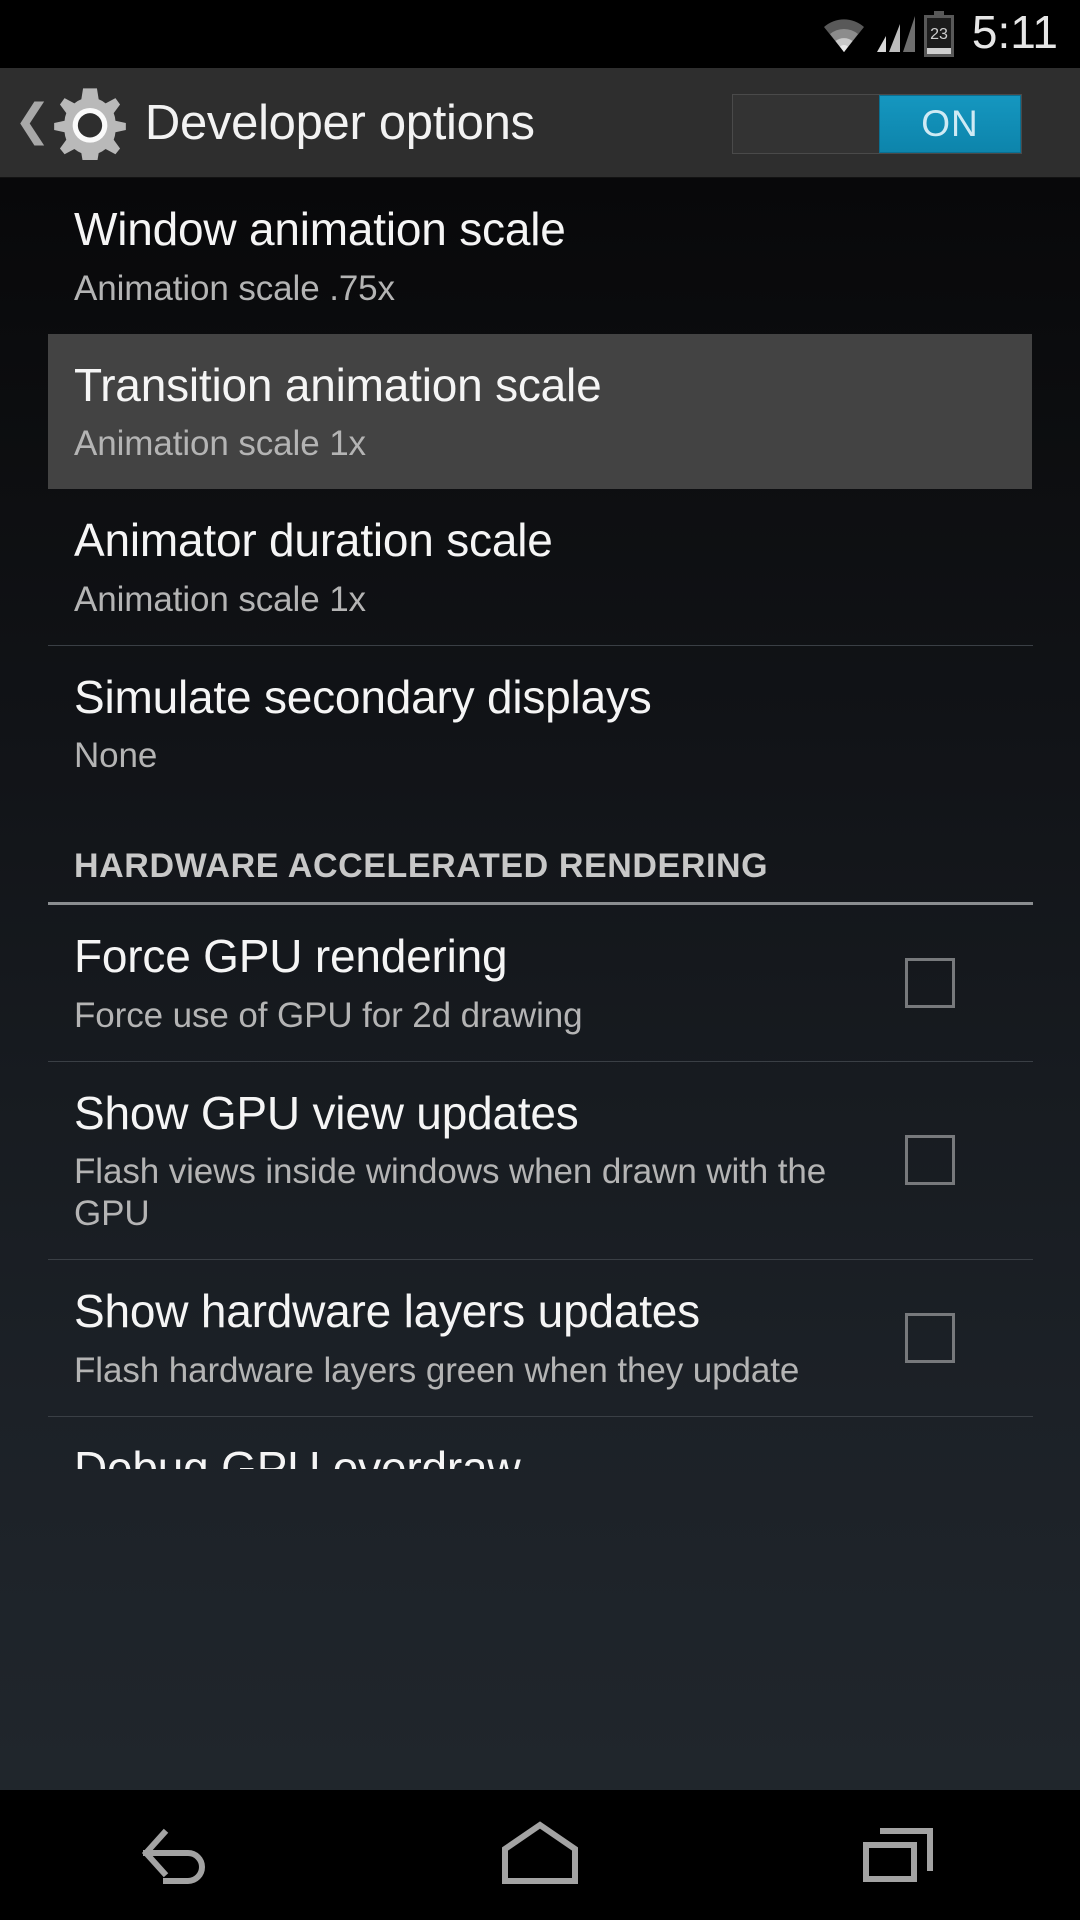 This screenshot has height=1920, width=1080. I want to click on checkbox-force-gpu-rendering, so click(930, 982).